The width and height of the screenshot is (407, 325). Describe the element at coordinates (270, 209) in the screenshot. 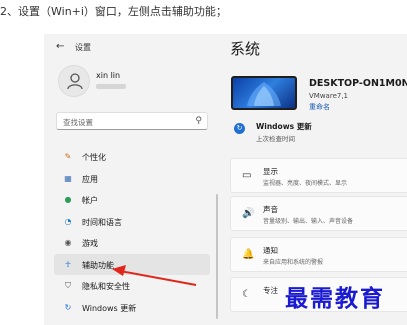

I see `card-title: 声音` at that location.